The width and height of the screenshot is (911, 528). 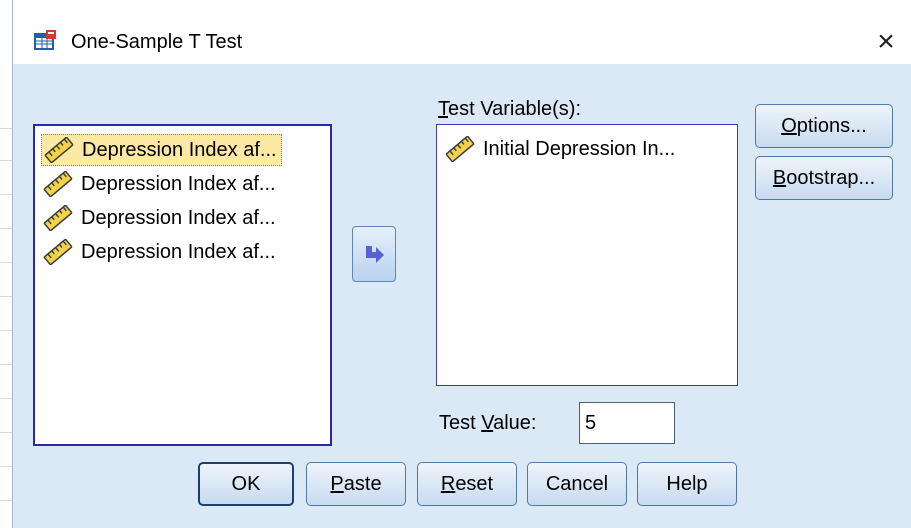 I want to click on move-to-test-button, so click(x=374, y=254).